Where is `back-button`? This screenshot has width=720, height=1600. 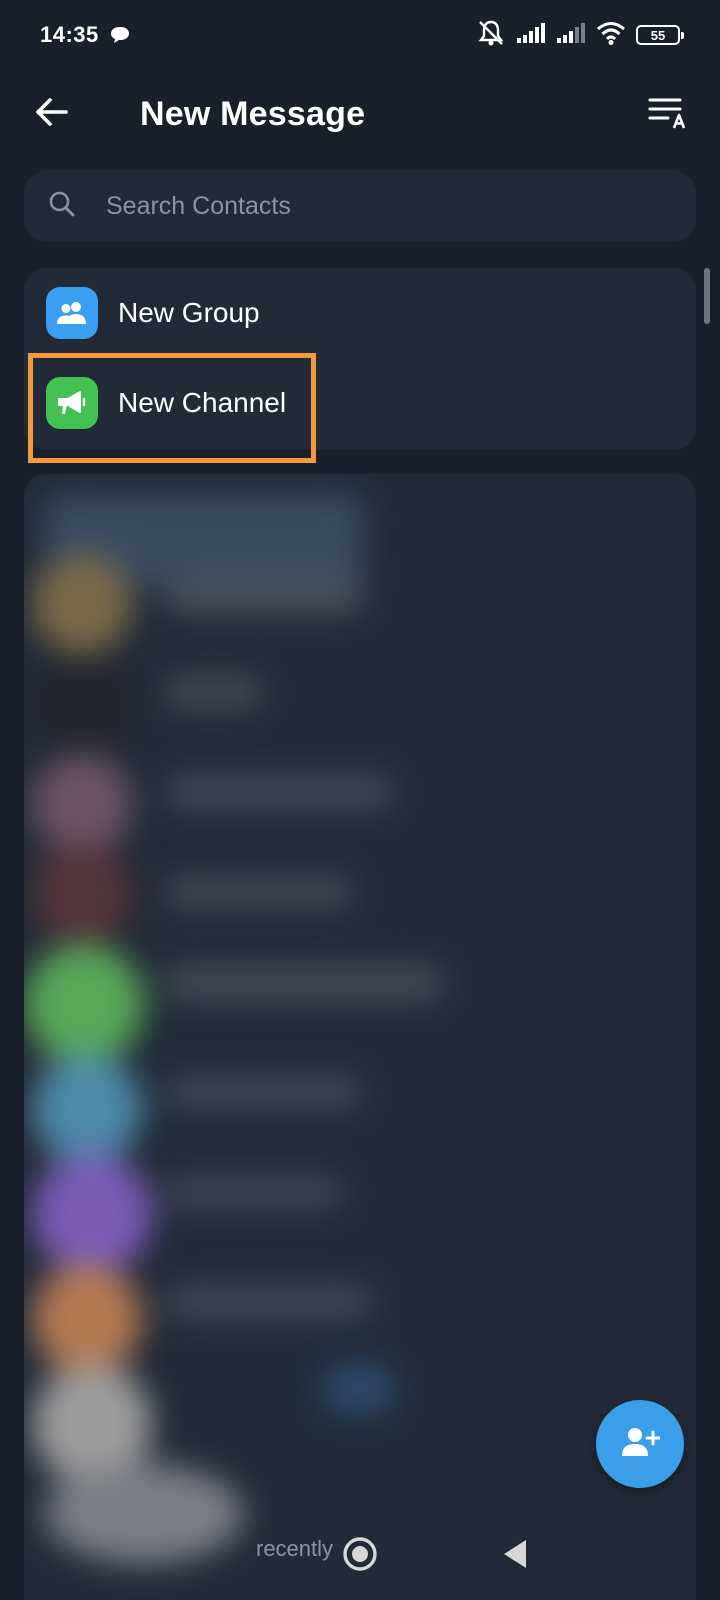 back-button is located at coordinates (52, 114).